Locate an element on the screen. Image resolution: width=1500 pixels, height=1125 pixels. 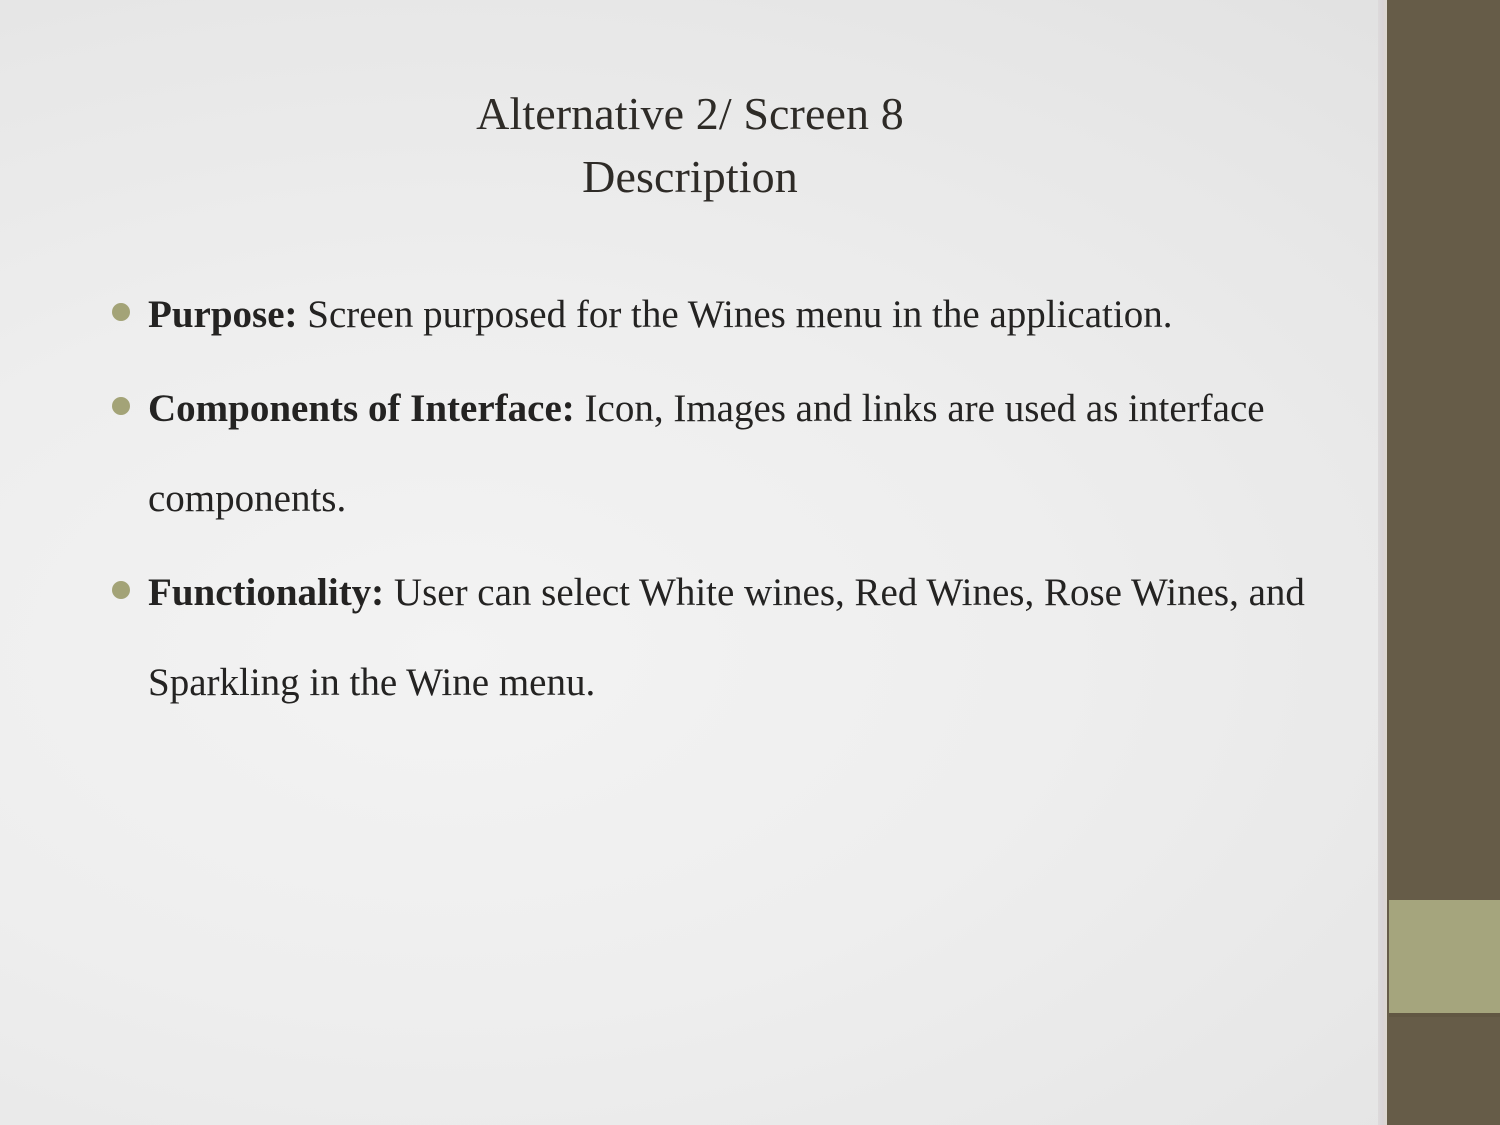
band-olive-divider is located at coordinates (1444, 1015).